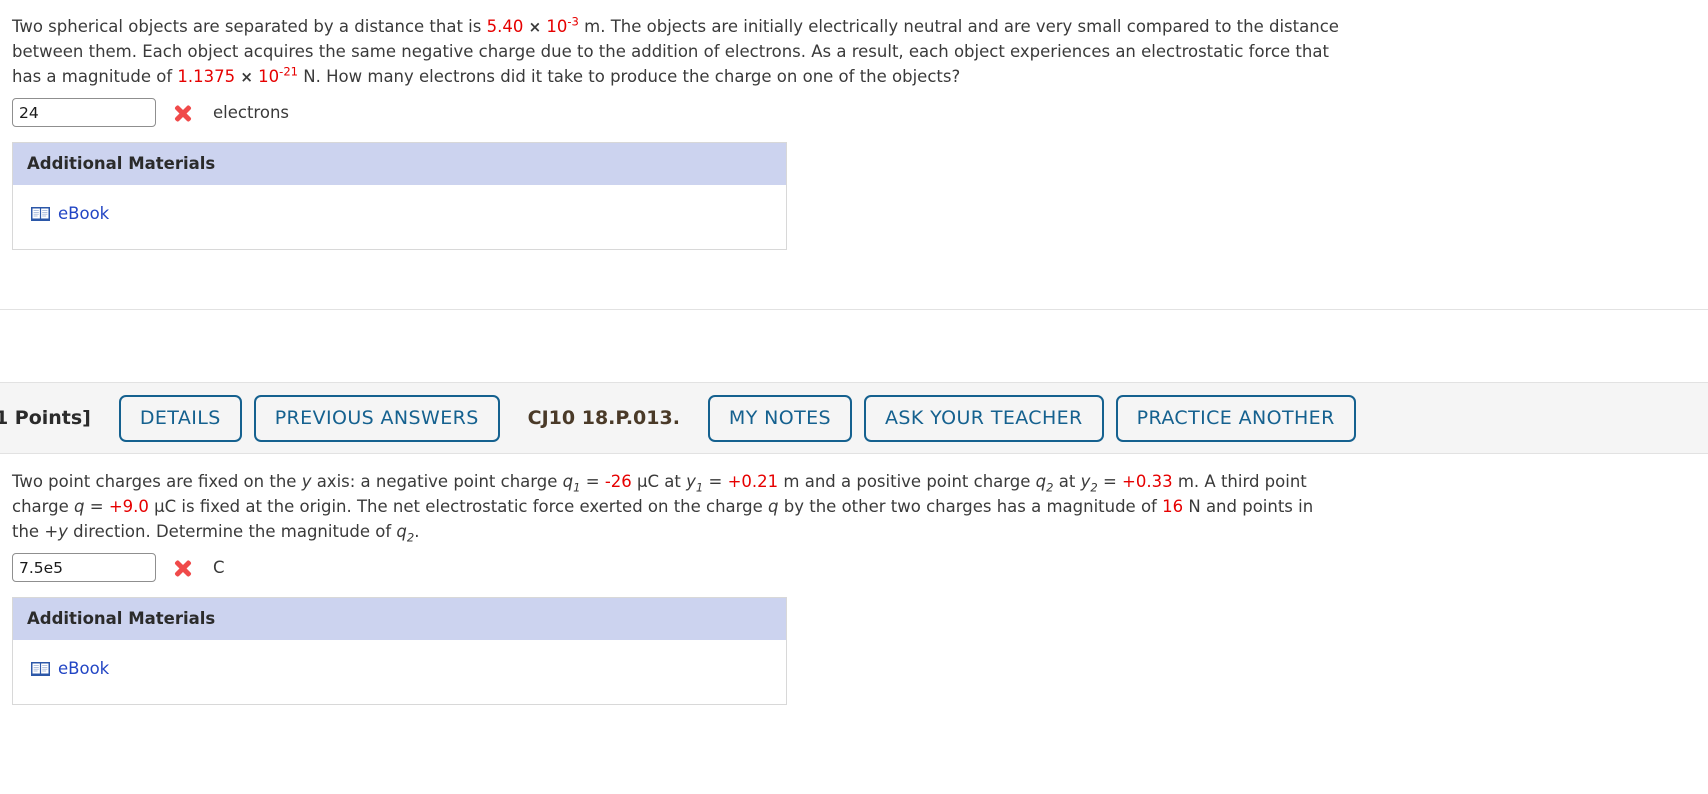  Describe the element at coordinates (95, 77) in the screenshot. I see `statement-text: has a magnitude of` at that location.